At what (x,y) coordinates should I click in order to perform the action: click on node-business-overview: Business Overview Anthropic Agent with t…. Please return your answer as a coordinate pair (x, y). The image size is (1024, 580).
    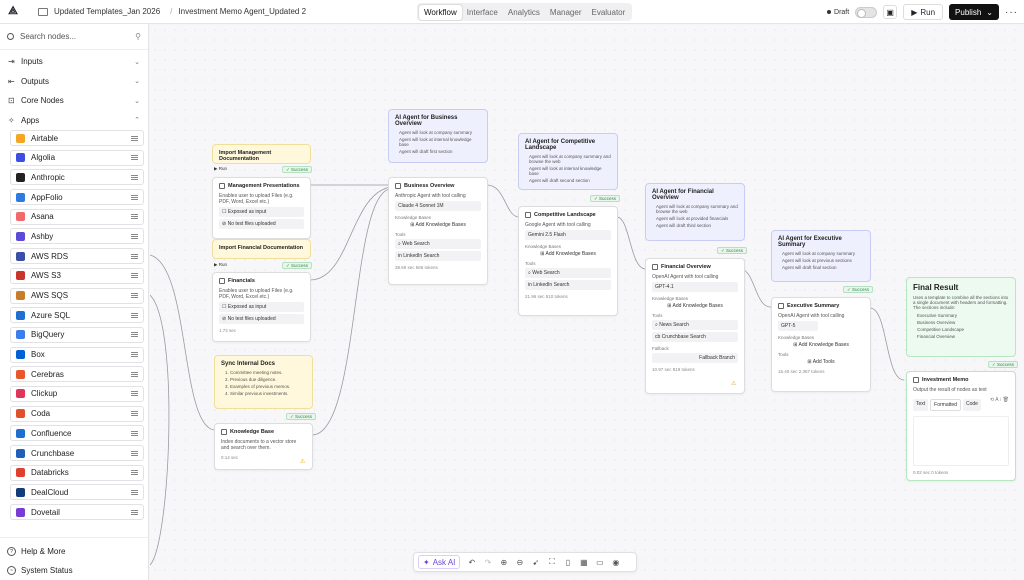
    Looking at the image, I should click on (438, 231).